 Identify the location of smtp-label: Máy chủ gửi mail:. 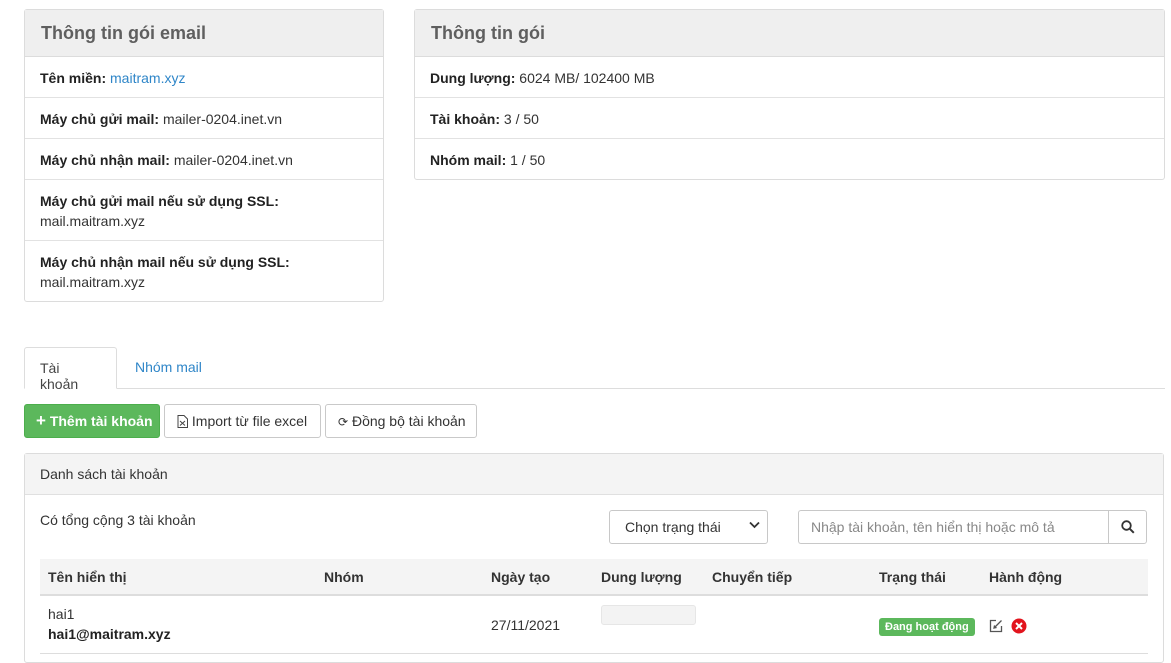
(100, 119).